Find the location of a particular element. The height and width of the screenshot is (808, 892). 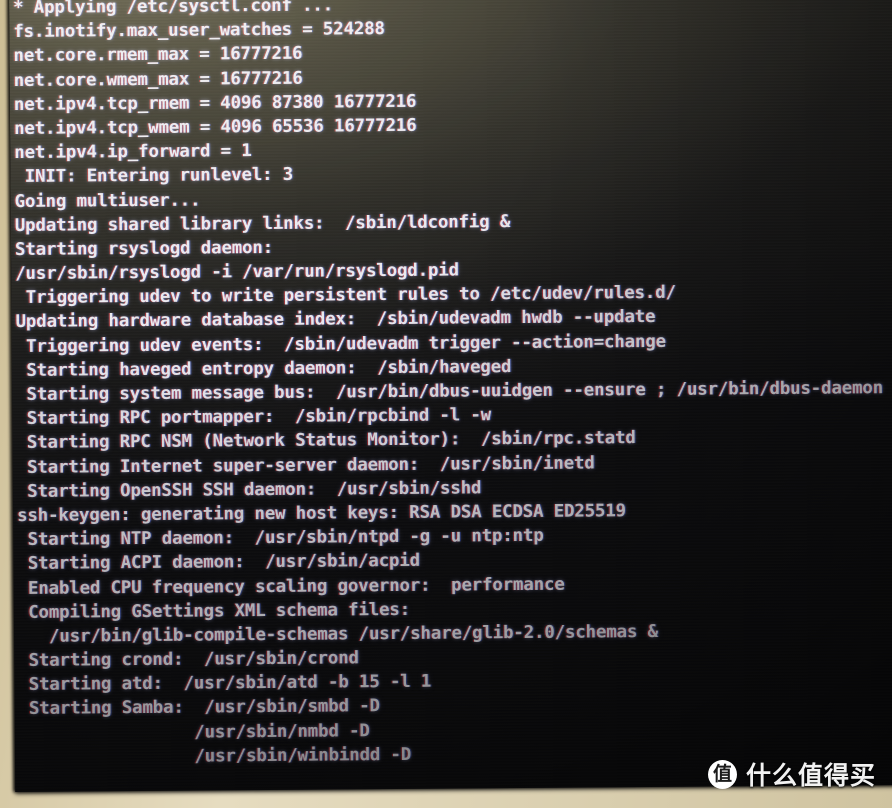

smzdm-logo-icon: 值 is located at coordinates (722, 774).